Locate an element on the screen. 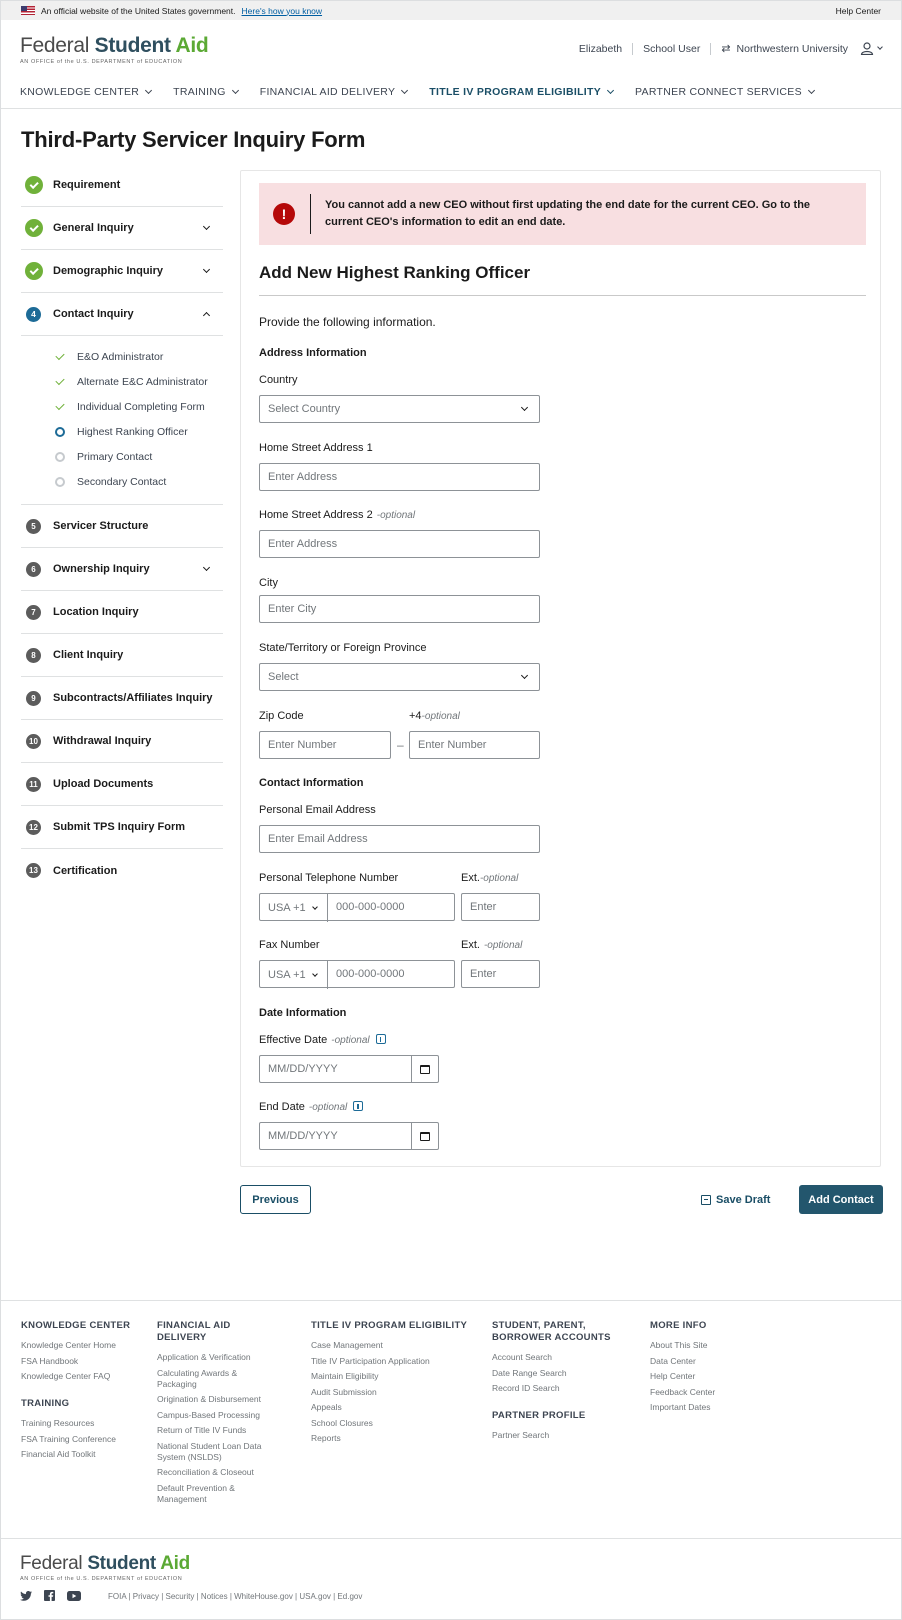 The width and height of the screenshot is (902, 1620). state-select: Select is located at coordinates (399, 677).